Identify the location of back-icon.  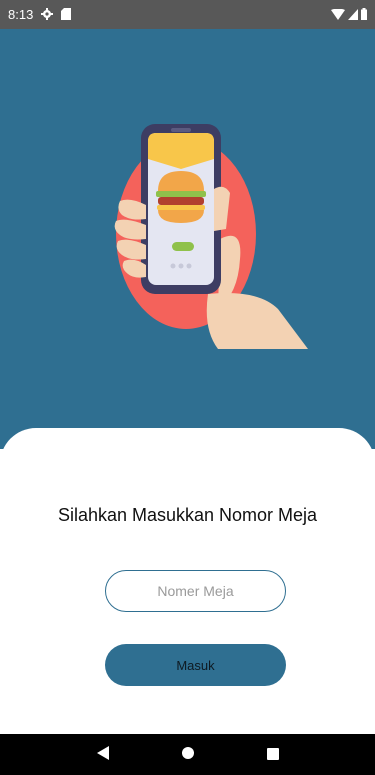
(102, 754).